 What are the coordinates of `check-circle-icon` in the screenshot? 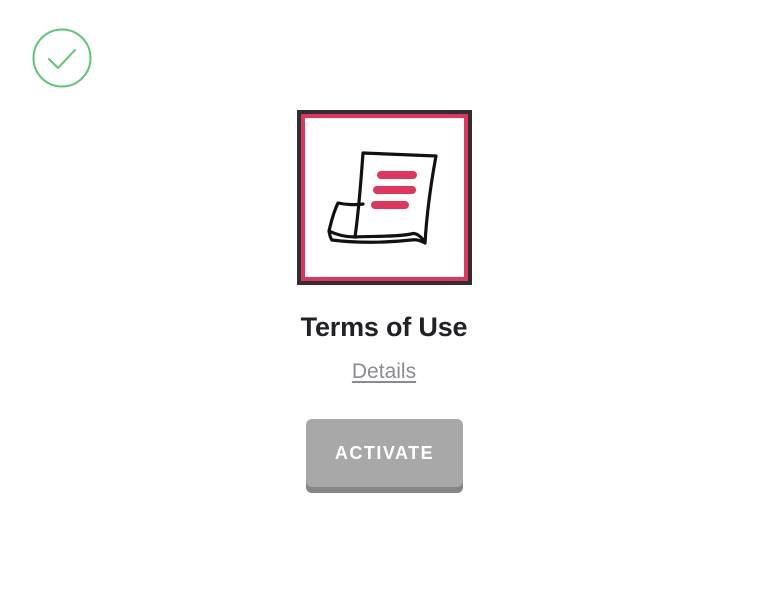 It's located at (62, 58).